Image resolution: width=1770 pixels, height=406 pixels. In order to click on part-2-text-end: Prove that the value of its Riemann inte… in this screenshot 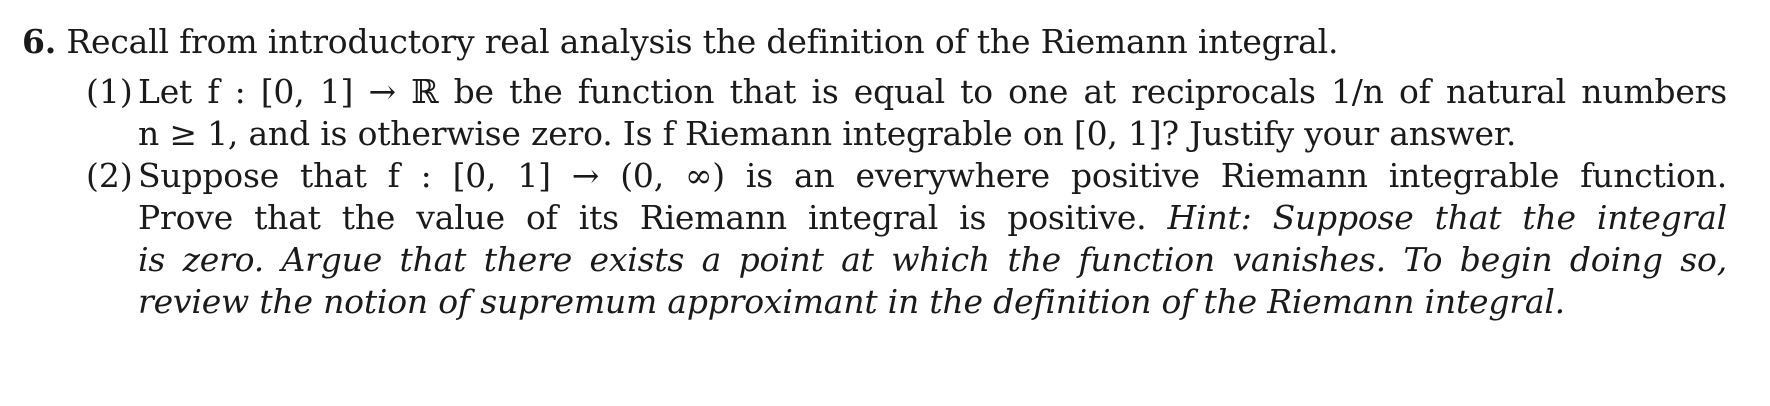, I will do `click(642, 217)`.